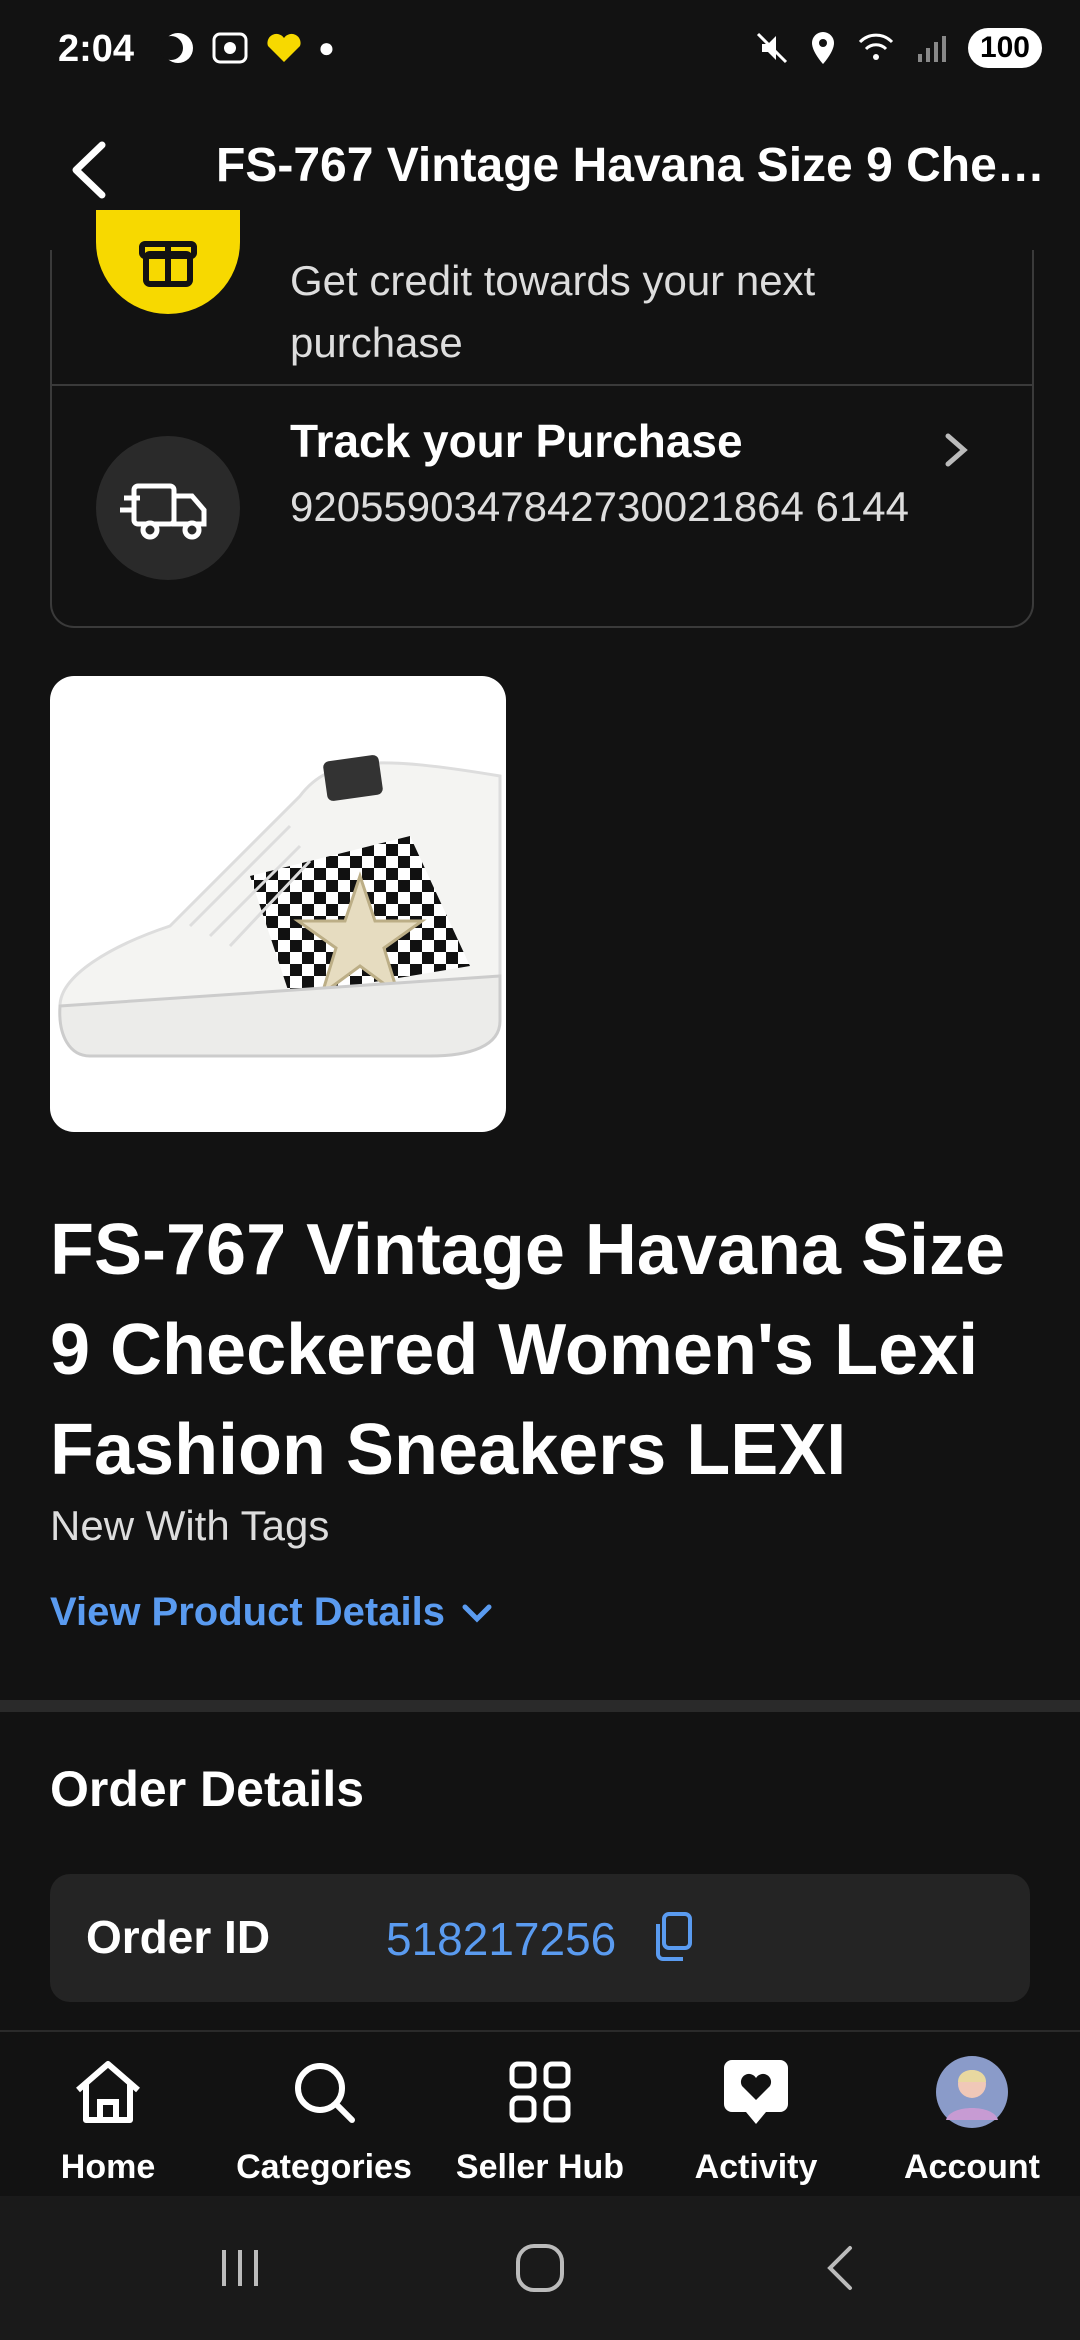  I want to click on tracking-number: 9205590347842730021864 6144, so click(599, 506).